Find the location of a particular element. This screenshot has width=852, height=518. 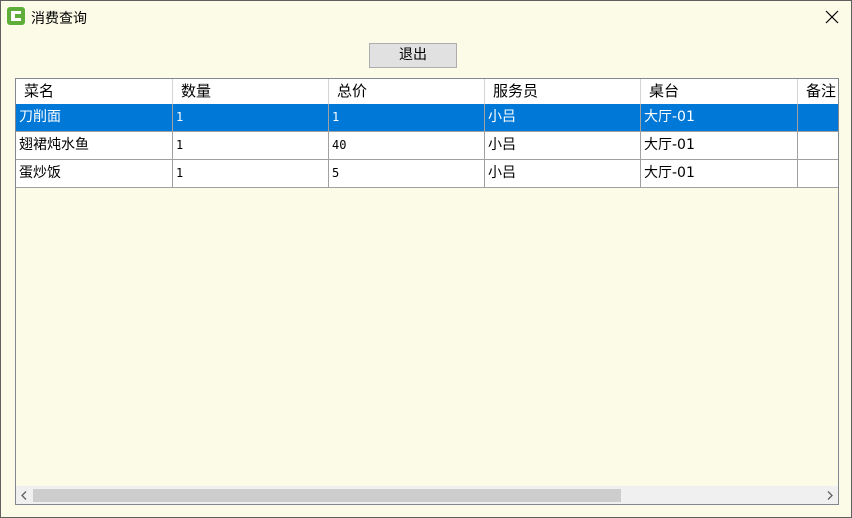

chevron-right-icon is located at coordinates (830, 495).